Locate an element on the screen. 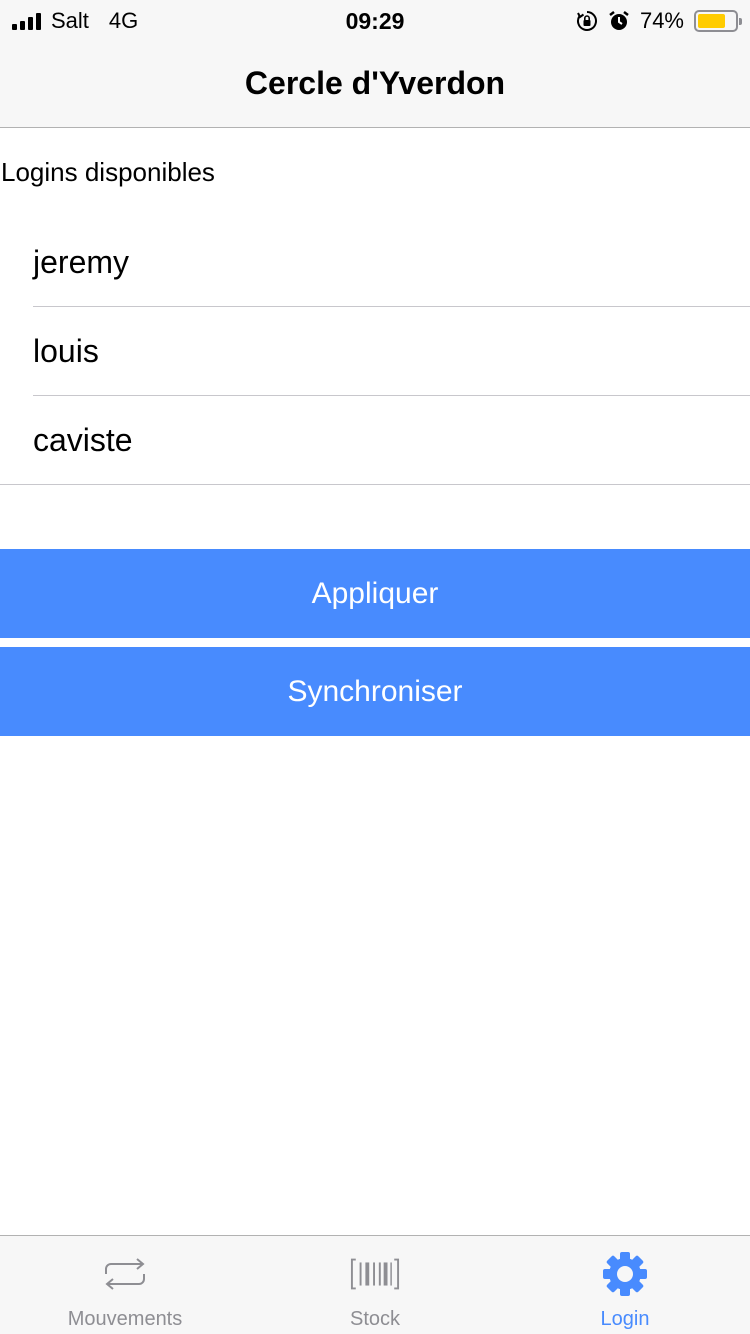 The image size is (750, 1334). login-item-jeremy: jeremy is located at coordinates (375, 262).